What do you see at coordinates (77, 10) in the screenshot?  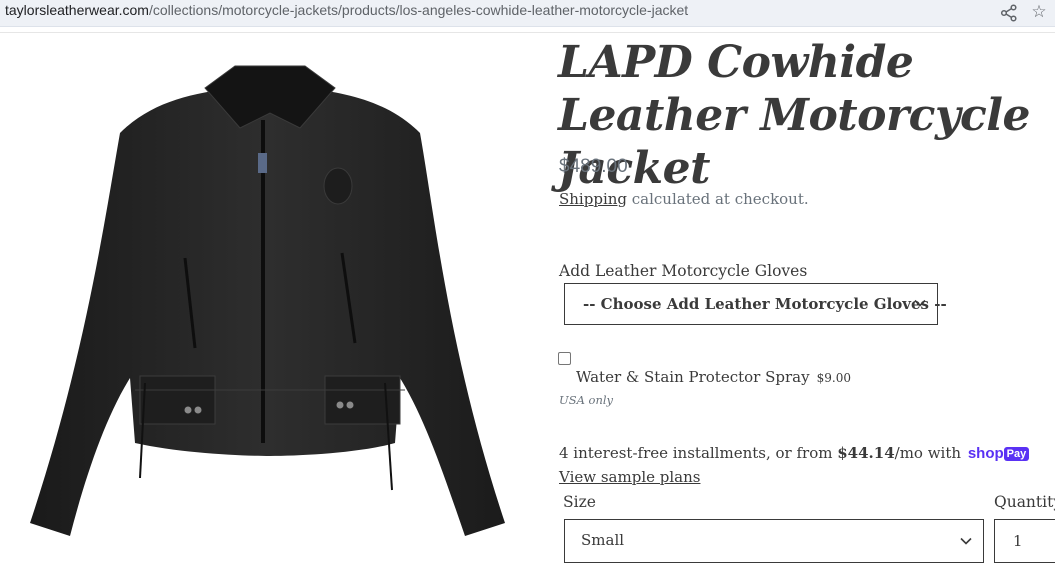 I see `url-domain: taylorsleatherwear.com` at bounding box center [77, 10].